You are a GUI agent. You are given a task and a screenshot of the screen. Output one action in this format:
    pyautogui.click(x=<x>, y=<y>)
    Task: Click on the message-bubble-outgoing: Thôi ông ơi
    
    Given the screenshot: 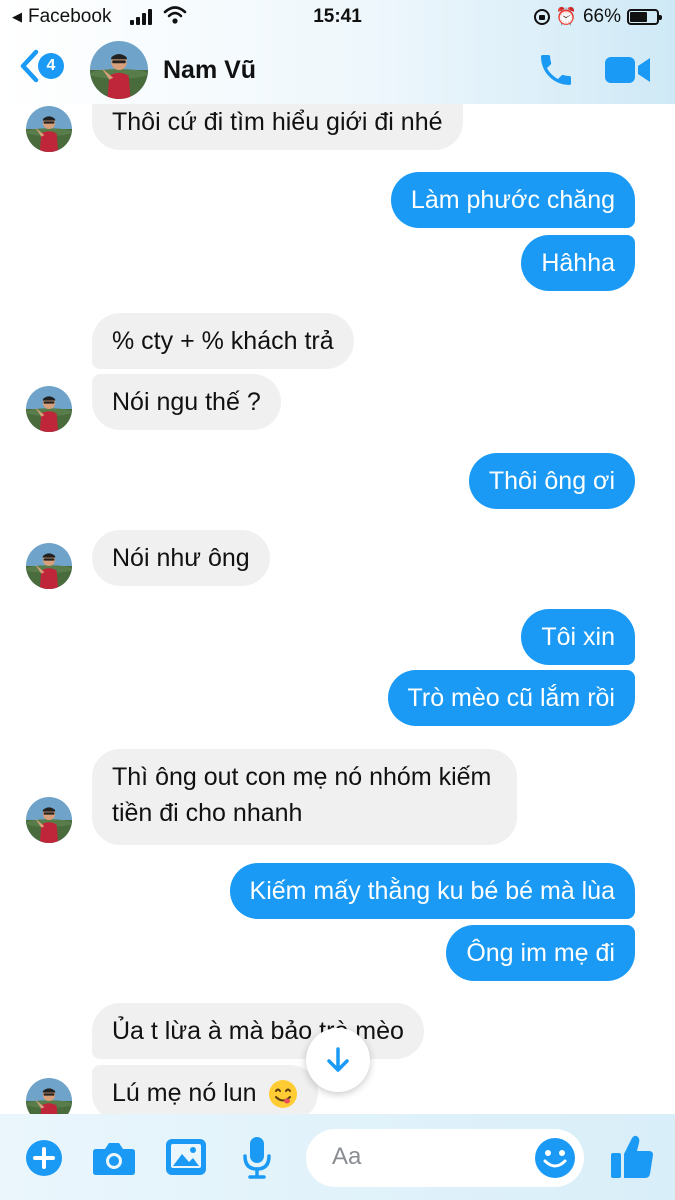 What is the action you would take?
    pyautogui.click(x=551, y=481)
    